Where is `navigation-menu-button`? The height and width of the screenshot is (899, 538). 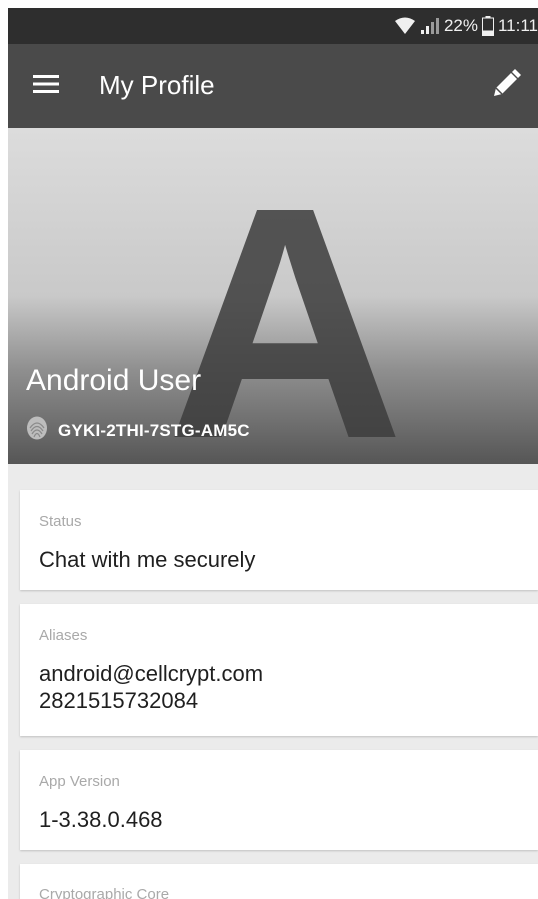 navigation-menu-button is located at coordinates (46, 86).